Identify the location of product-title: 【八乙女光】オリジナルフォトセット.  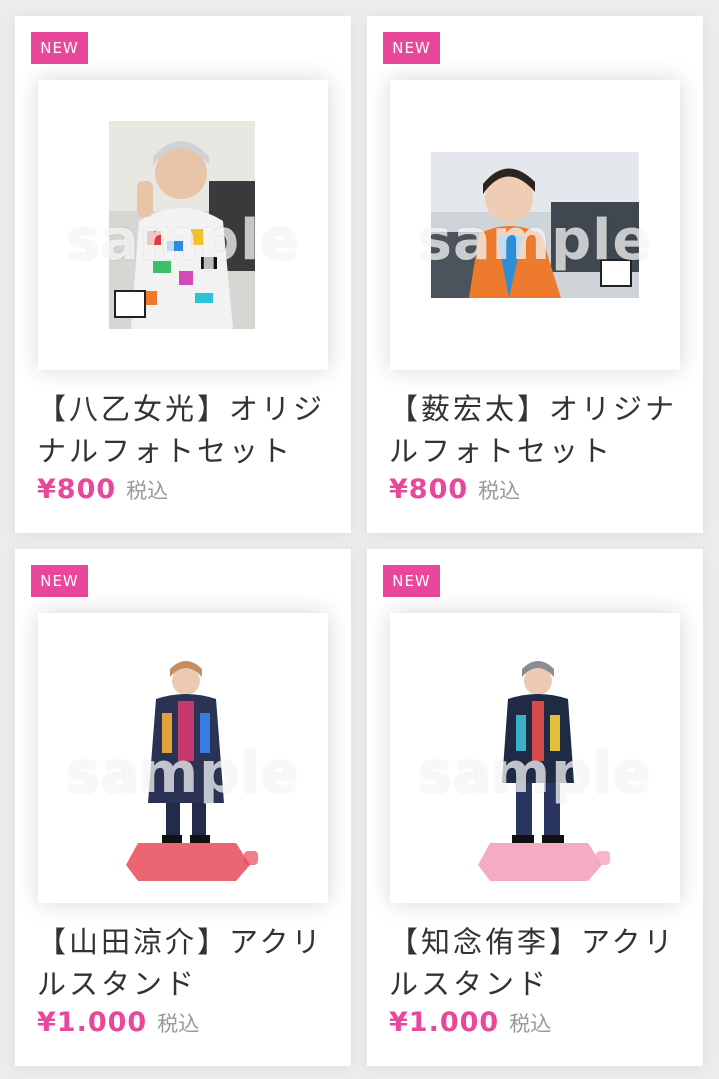
(187, 430).